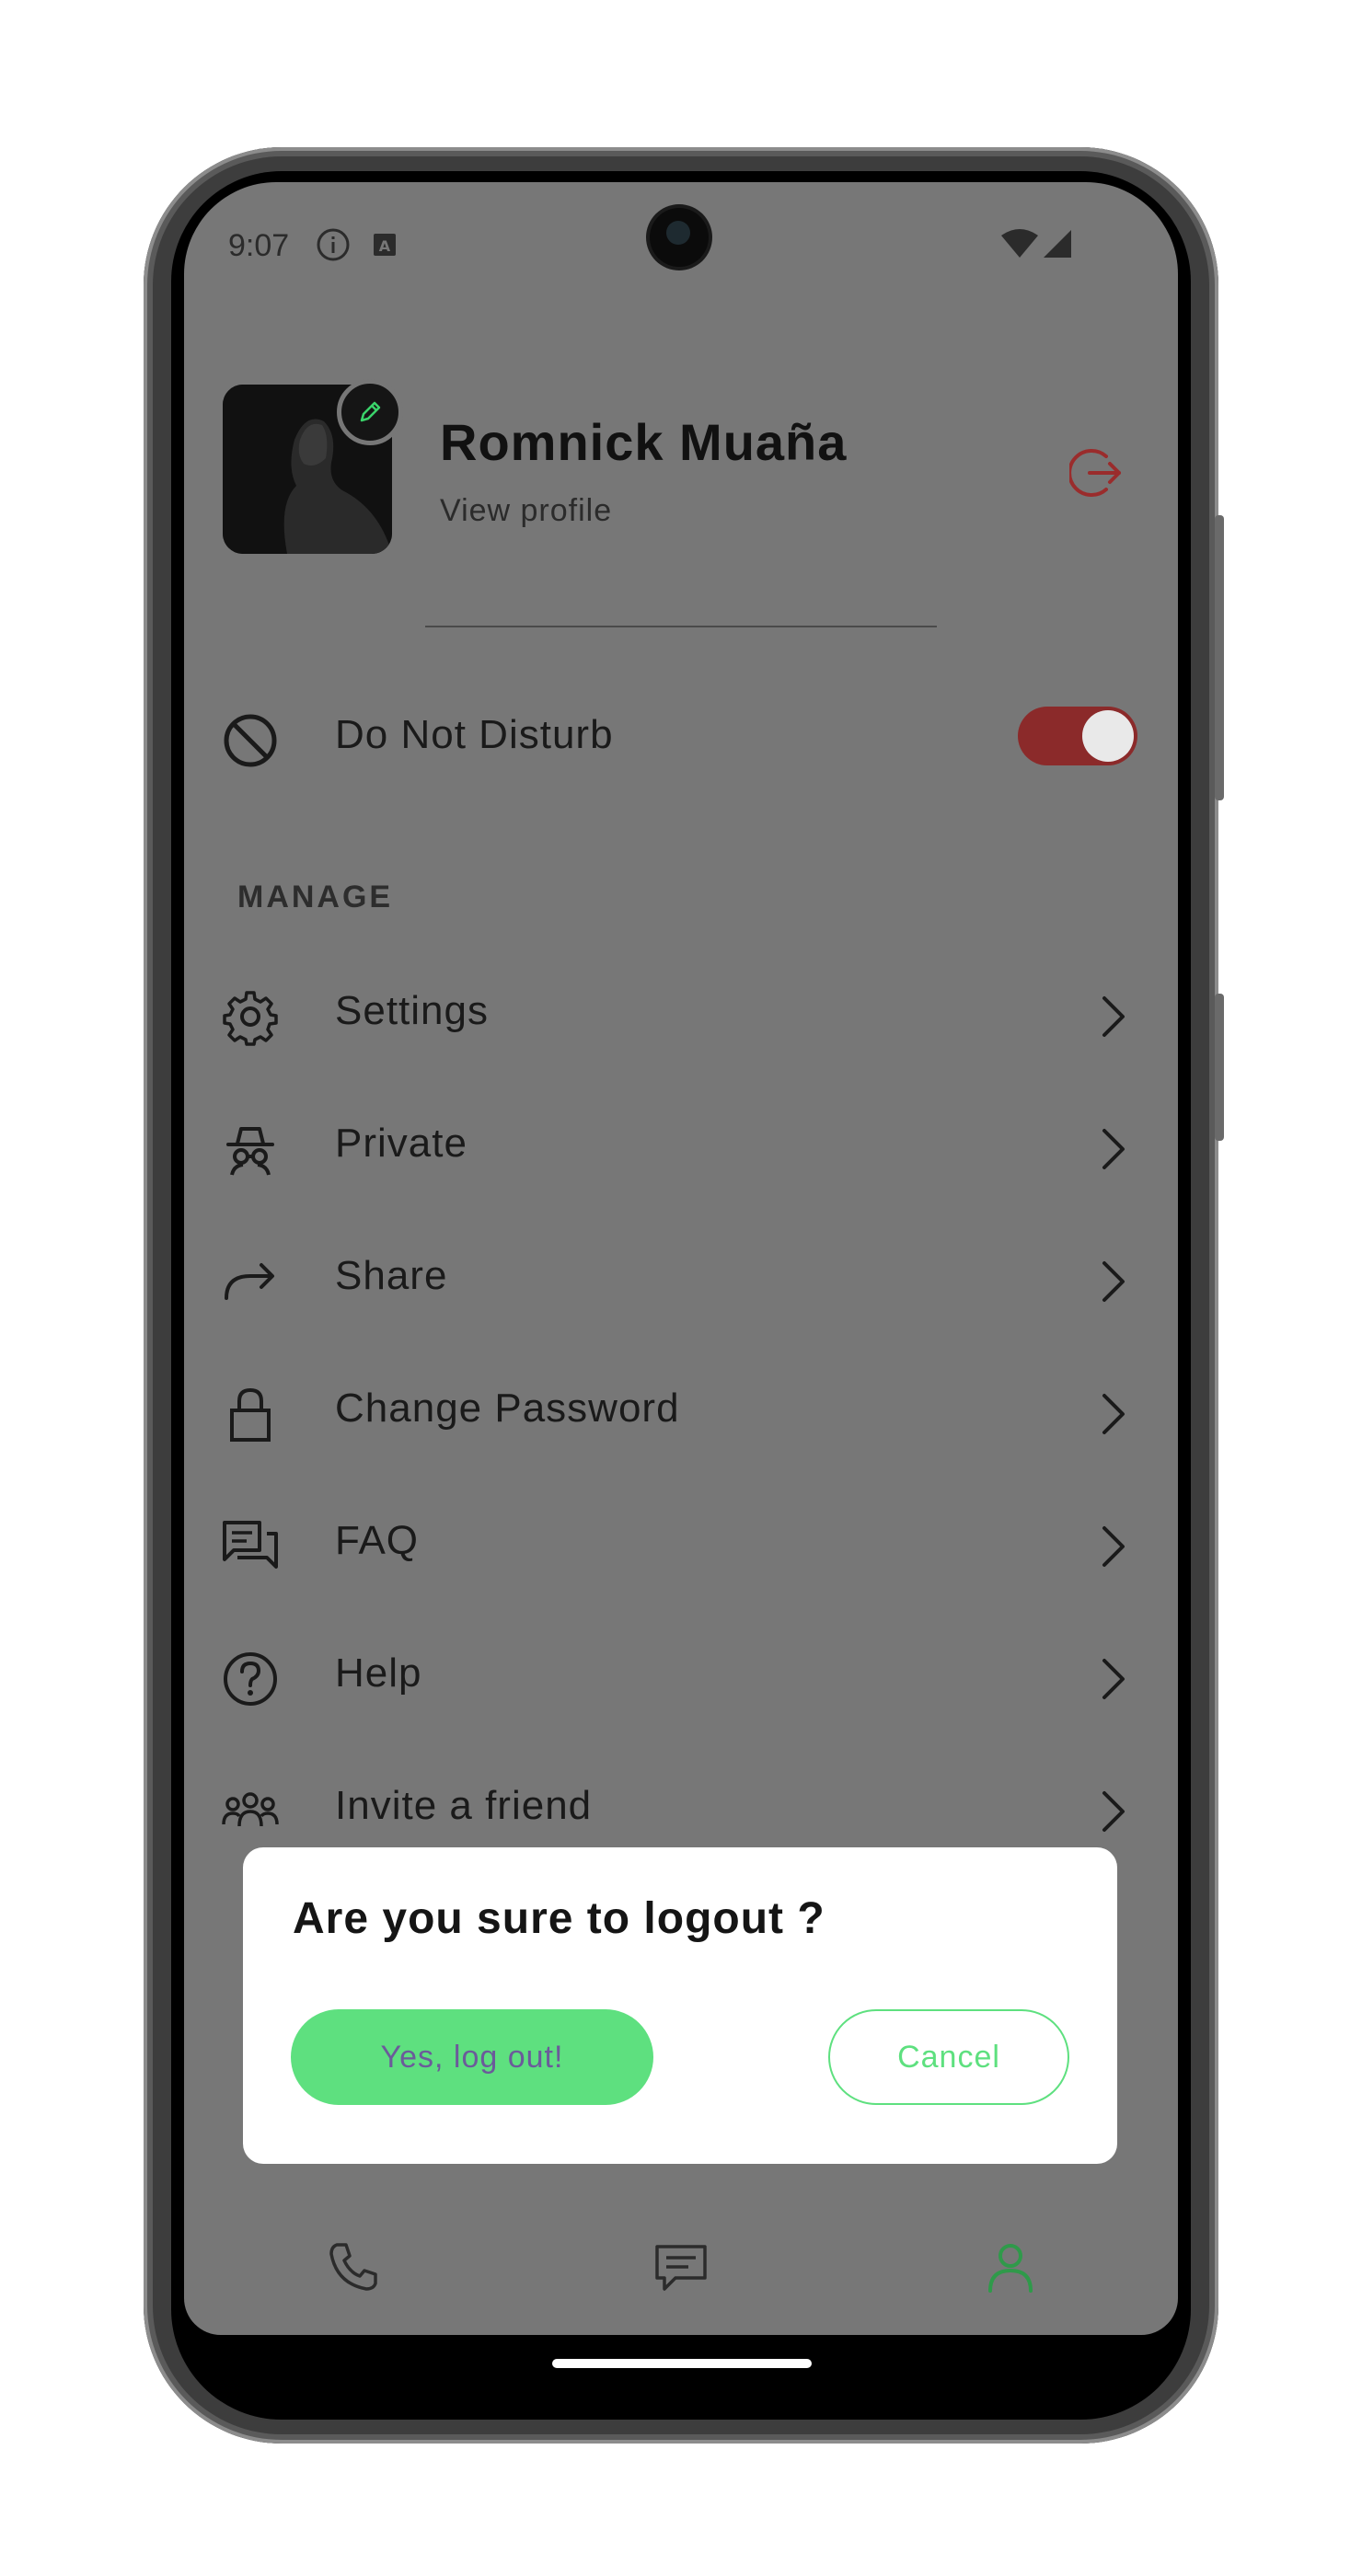  I want to click on power-button, so click(1219, 657).